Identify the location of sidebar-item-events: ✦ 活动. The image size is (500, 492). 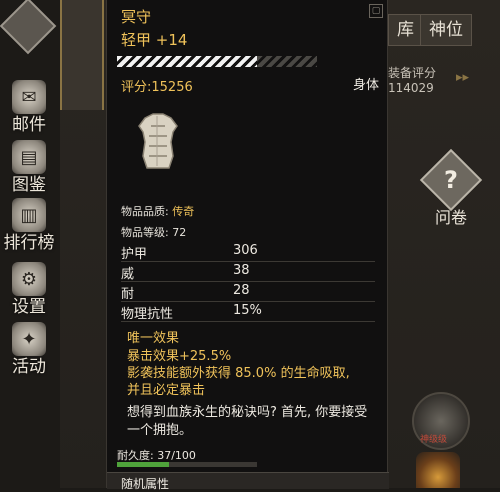
(29, 349).